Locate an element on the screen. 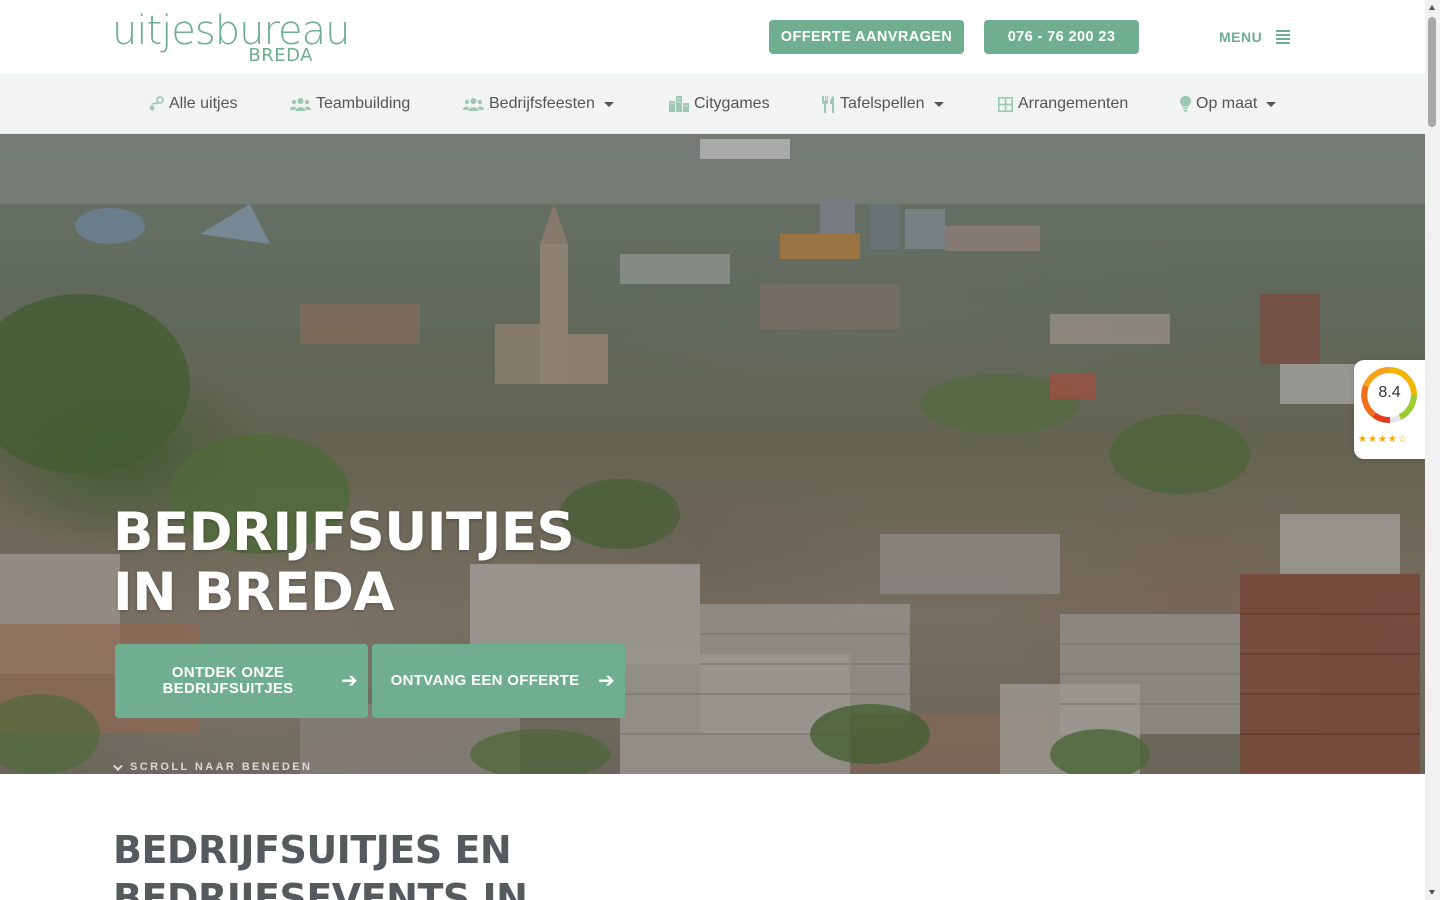  rating-stars: ★★★★☆ is located at coordinates (1383, 439).